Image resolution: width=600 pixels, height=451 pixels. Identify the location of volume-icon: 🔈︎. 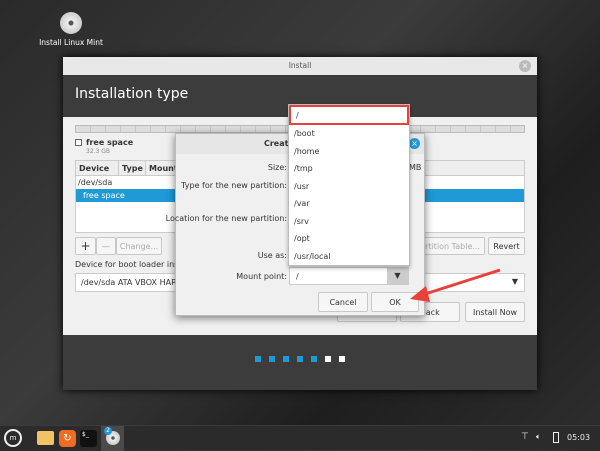
(538, 437).